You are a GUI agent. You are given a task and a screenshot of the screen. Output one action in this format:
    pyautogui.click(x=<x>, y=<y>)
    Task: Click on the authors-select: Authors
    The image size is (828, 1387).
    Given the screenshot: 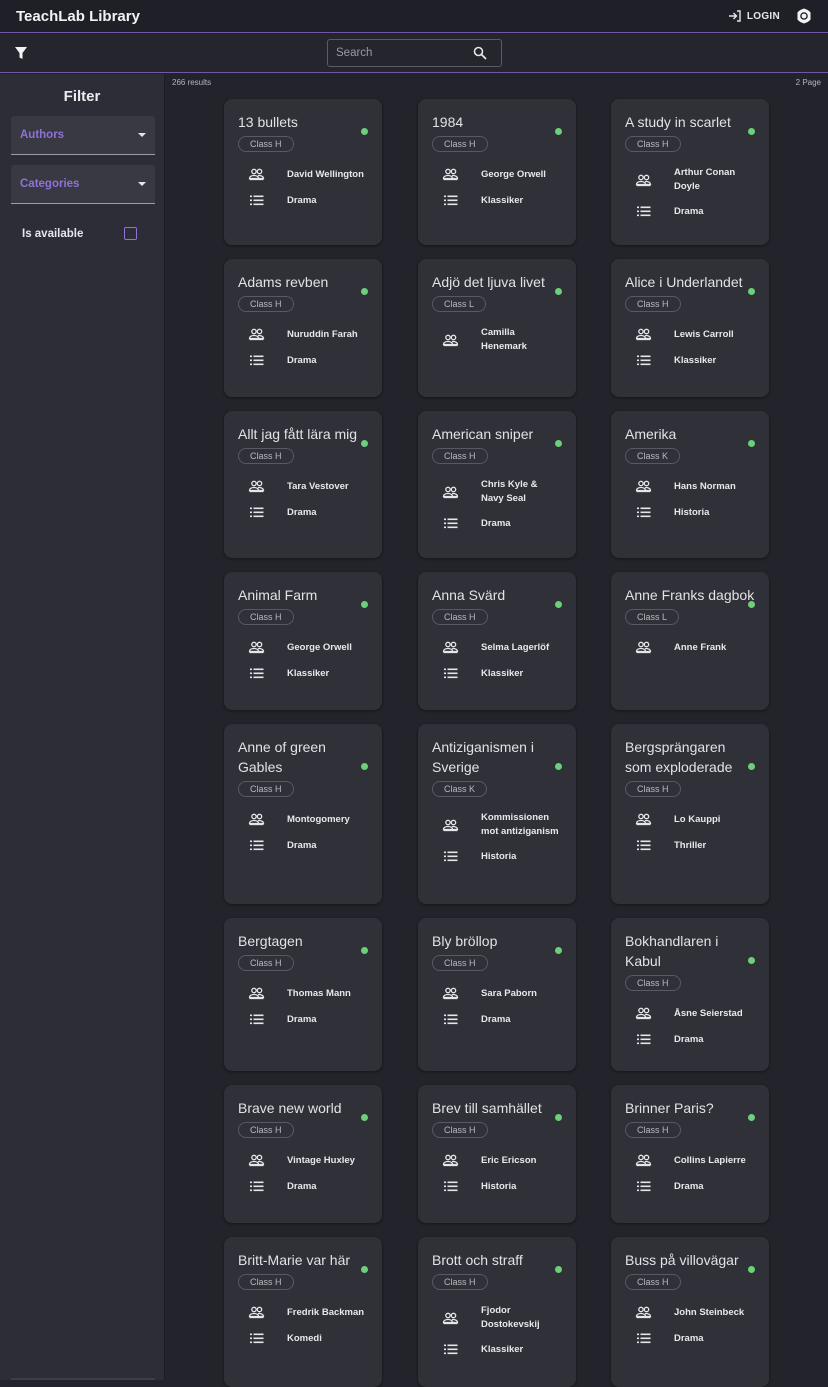 What is the action you would take?
    pyautogui.click(x=83, y=135)
    